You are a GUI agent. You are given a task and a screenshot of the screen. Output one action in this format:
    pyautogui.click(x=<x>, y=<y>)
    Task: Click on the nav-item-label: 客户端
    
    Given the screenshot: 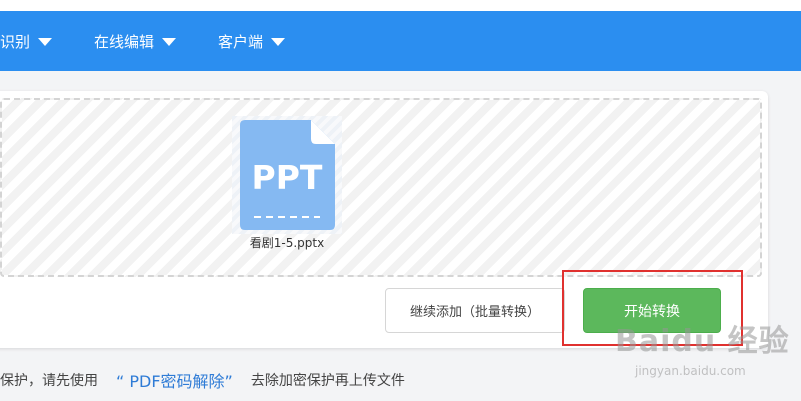 What is the action you would take?
    pyautogui.click(x=241, y=41)
    